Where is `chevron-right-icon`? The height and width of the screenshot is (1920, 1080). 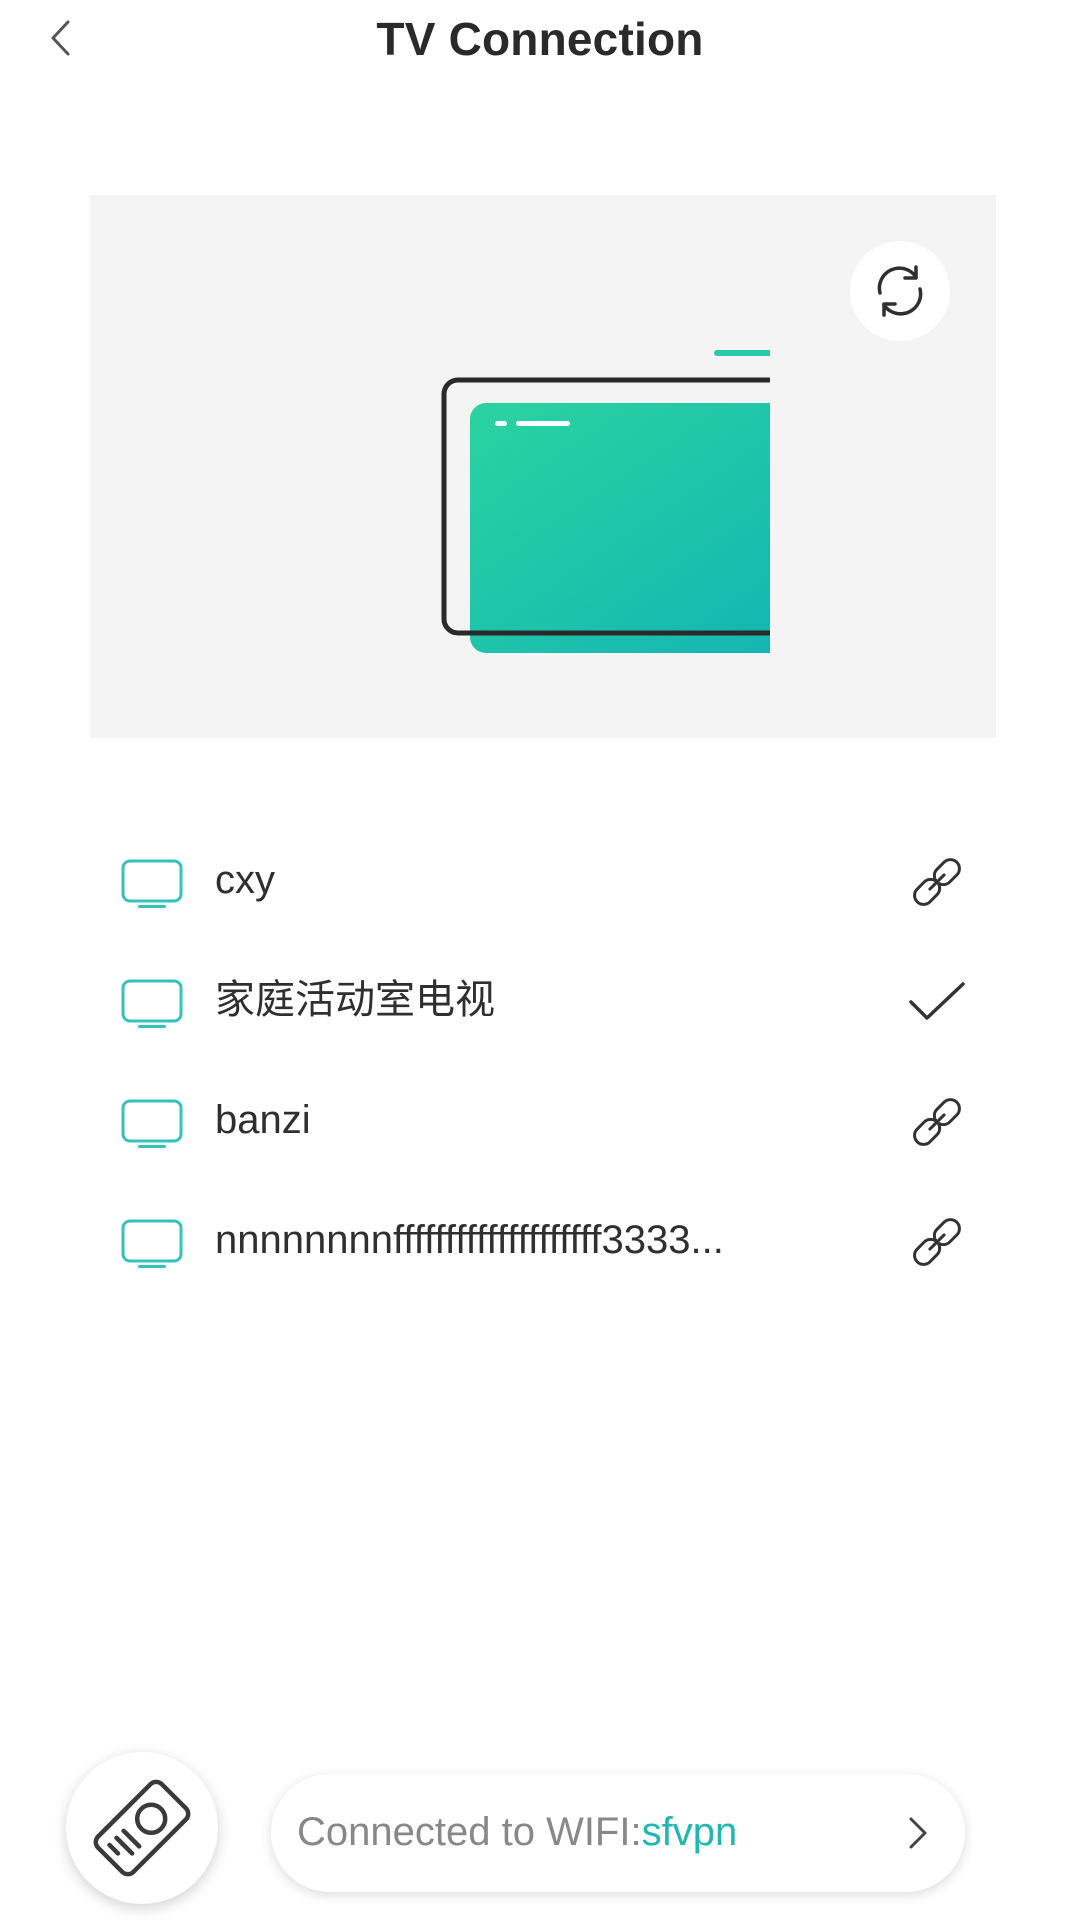
chevron-right-icon is located at coordinates (918, 1833).